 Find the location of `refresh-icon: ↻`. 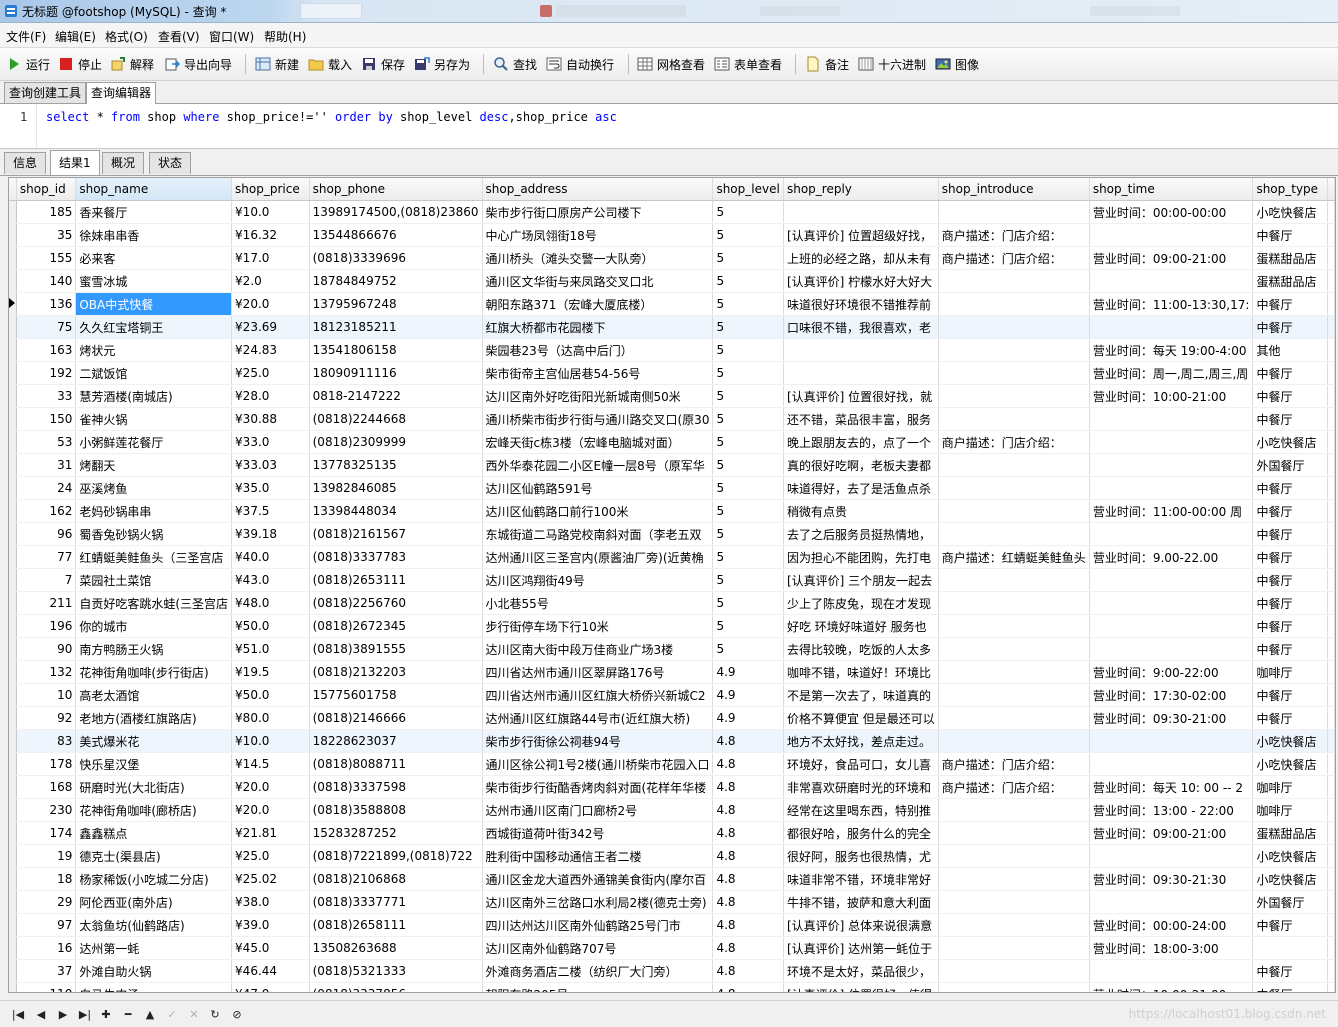

refresh-icon: ↻ is located at coordinates (215, 1014).